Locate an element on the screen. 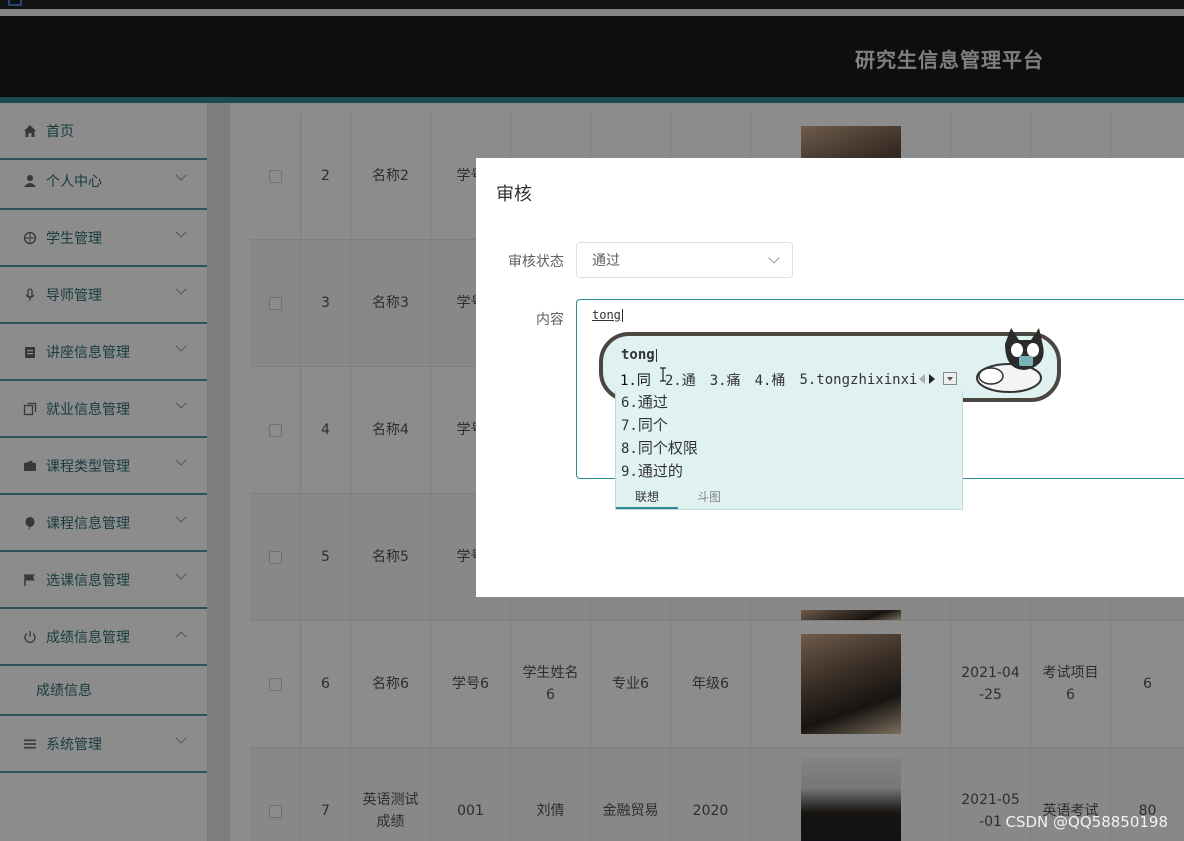  ime-candidate: 5.tongzhixinxi is located at coordinates (858, 380).